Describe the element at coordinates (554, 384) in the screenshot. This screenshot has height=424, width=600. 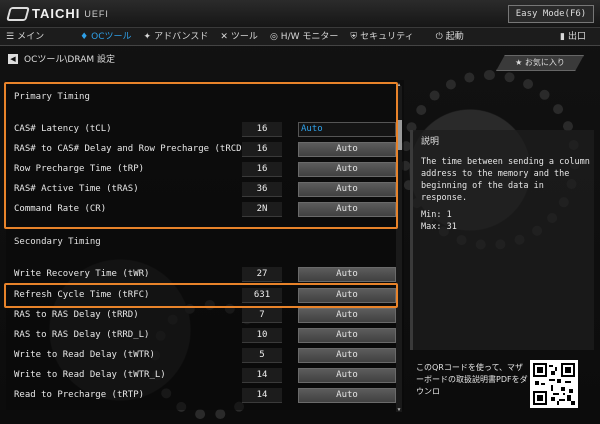
I see `qr-code-icon` at that location.